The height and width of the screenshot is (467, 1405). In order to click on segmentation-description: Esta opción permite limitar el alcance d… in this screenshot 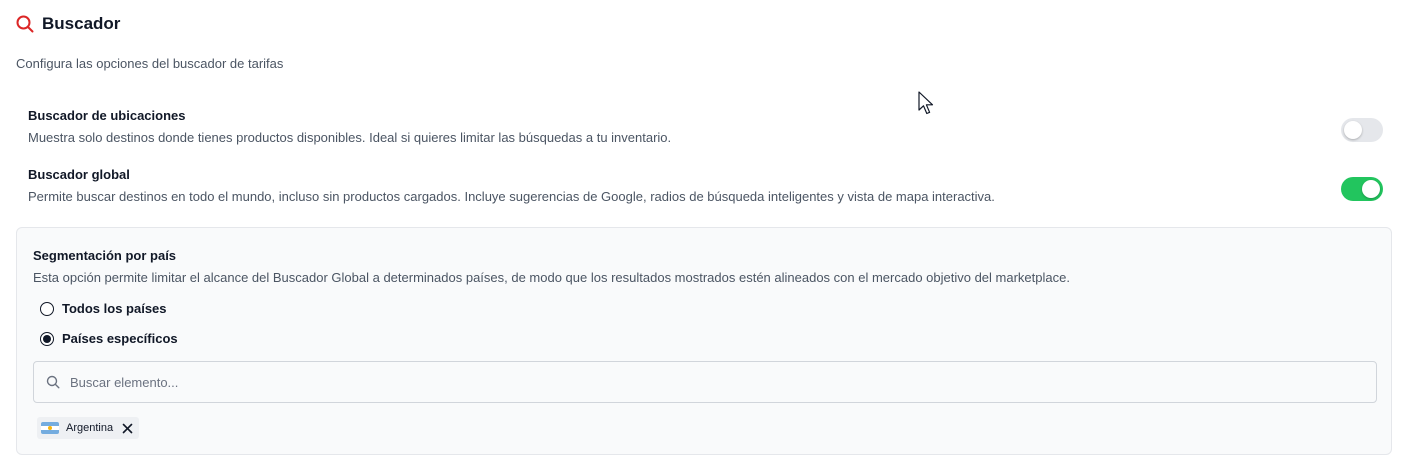, I will do `click(551, 277)`.